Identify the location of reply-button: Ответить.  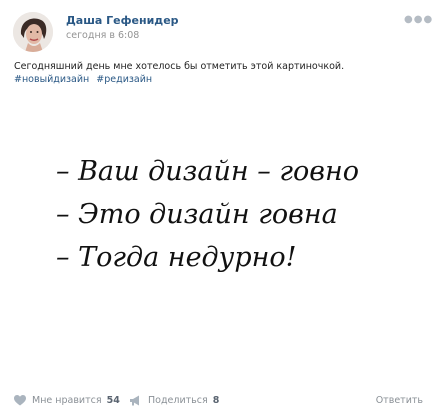
(399, 400).